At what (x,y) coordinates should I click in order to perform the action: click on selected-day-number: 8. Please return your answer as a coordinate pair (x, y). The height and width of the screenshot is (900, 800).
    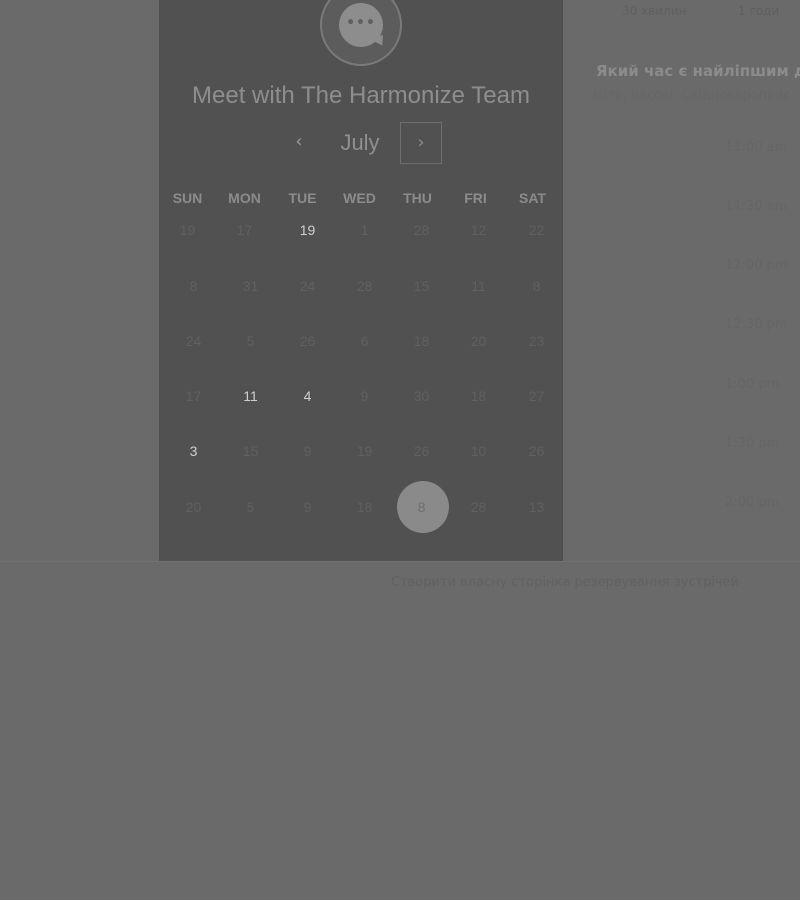
    Looking at the image, I should click on (421, 507).